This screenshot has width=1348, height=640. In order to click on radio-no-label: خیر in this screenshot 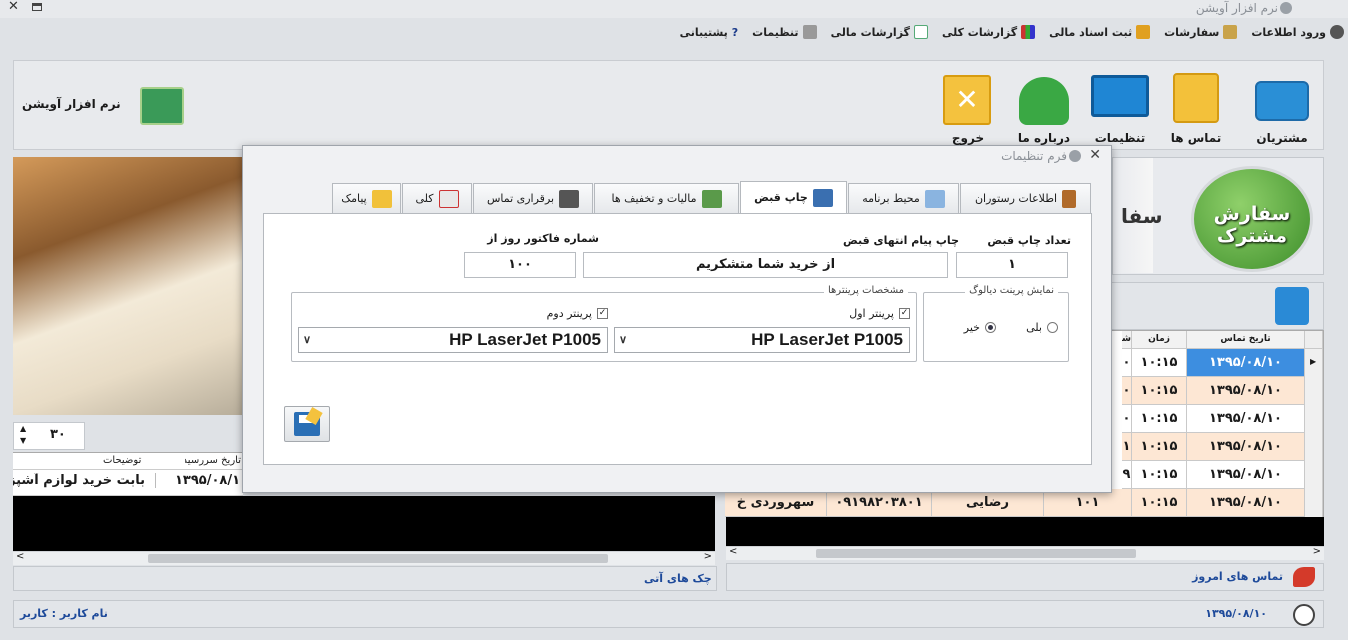, I will do `click(971, 327)`.